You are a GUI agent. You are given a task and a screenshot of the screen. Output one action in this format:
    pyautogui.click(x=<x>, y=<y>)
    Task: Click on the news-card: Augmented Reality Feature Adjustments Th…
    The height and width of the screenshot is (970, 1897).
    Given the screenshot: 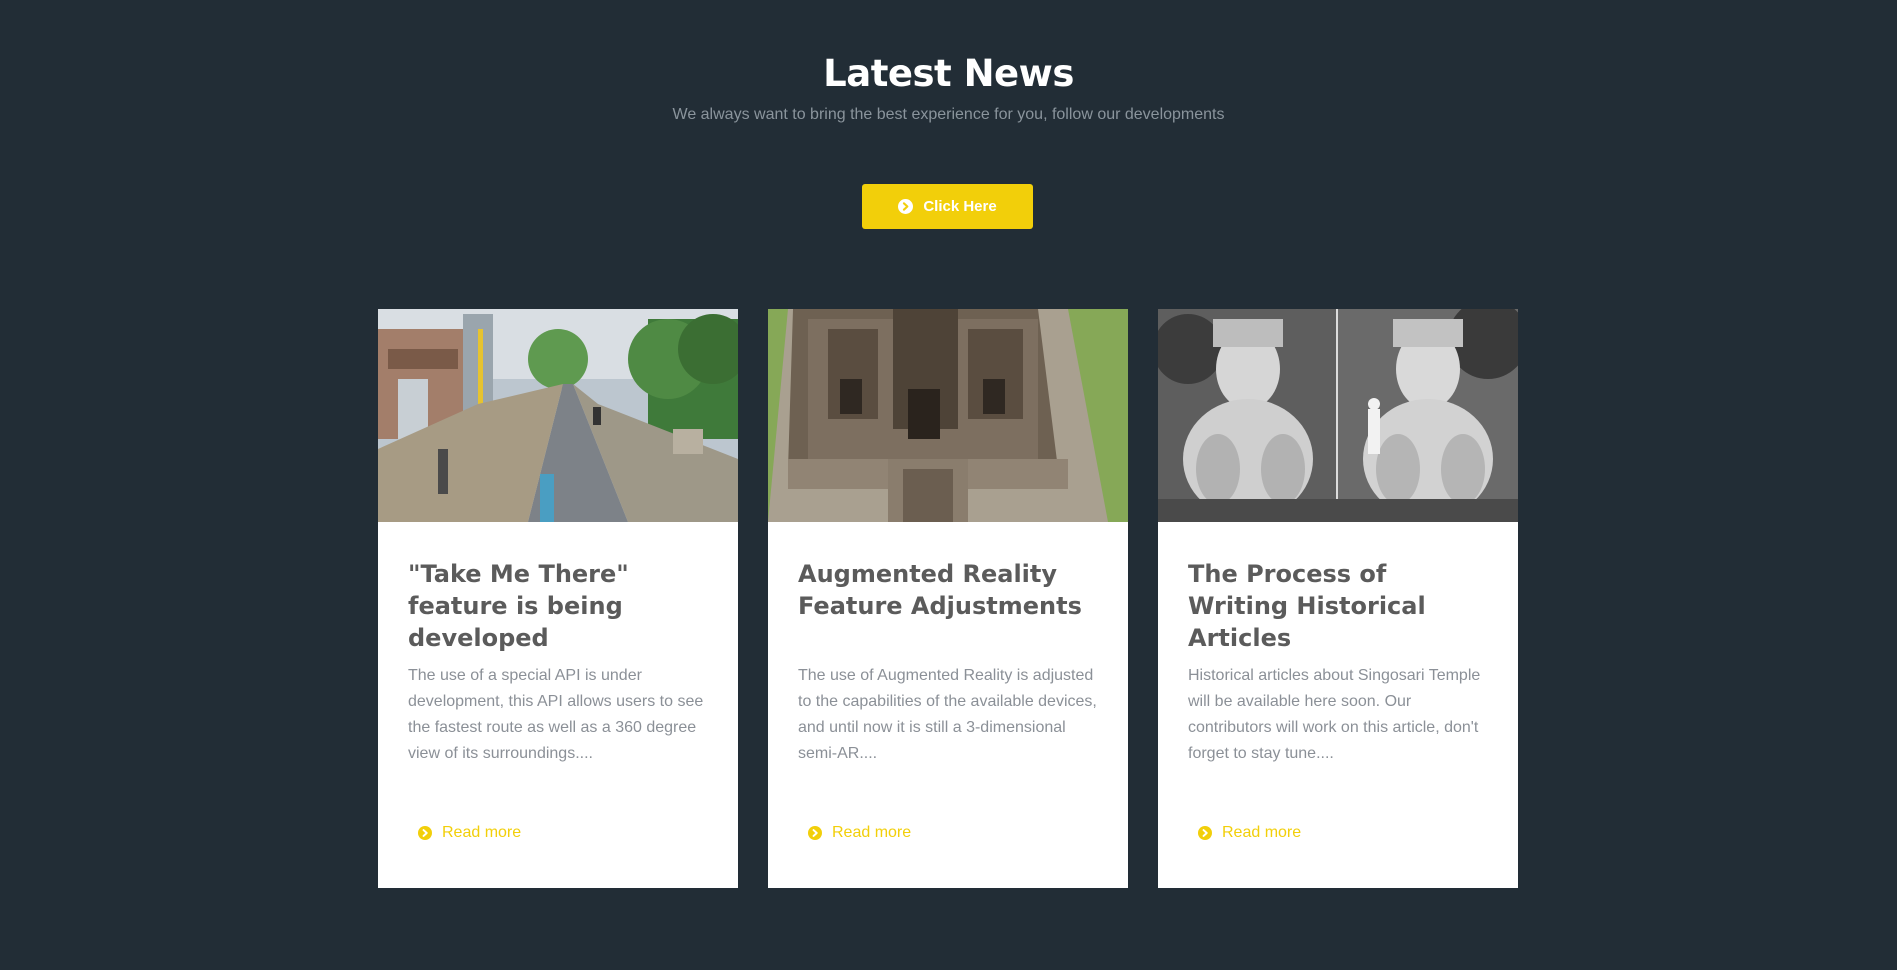 What is the action you would take?
    pyautogui.click(x=948, y=598)
    